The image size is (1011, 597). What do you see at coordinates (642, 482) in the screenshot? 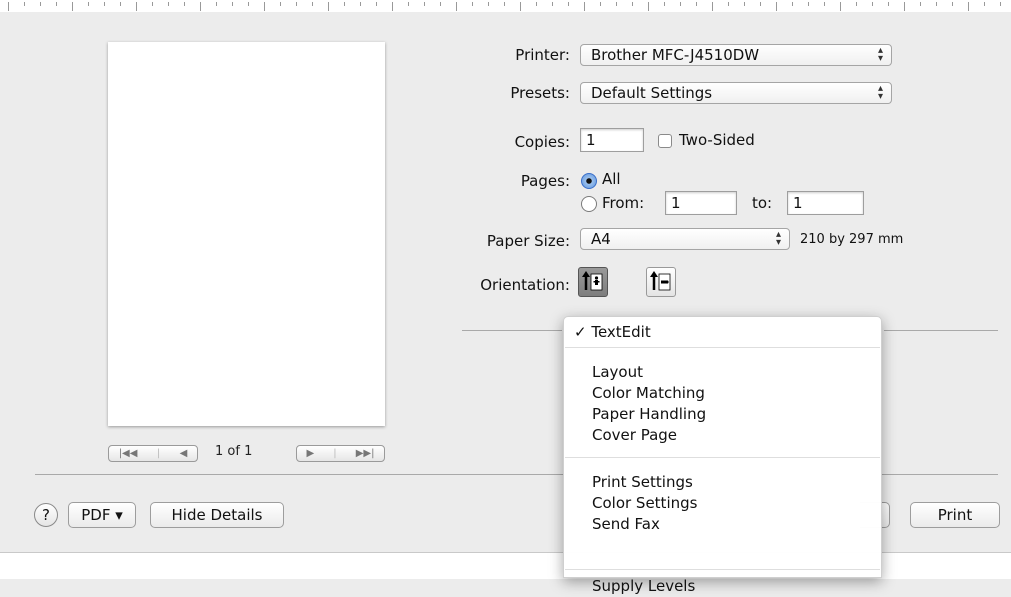
I see `menu-item-print-settings: Print Settings` at bounding box center [642, 482].